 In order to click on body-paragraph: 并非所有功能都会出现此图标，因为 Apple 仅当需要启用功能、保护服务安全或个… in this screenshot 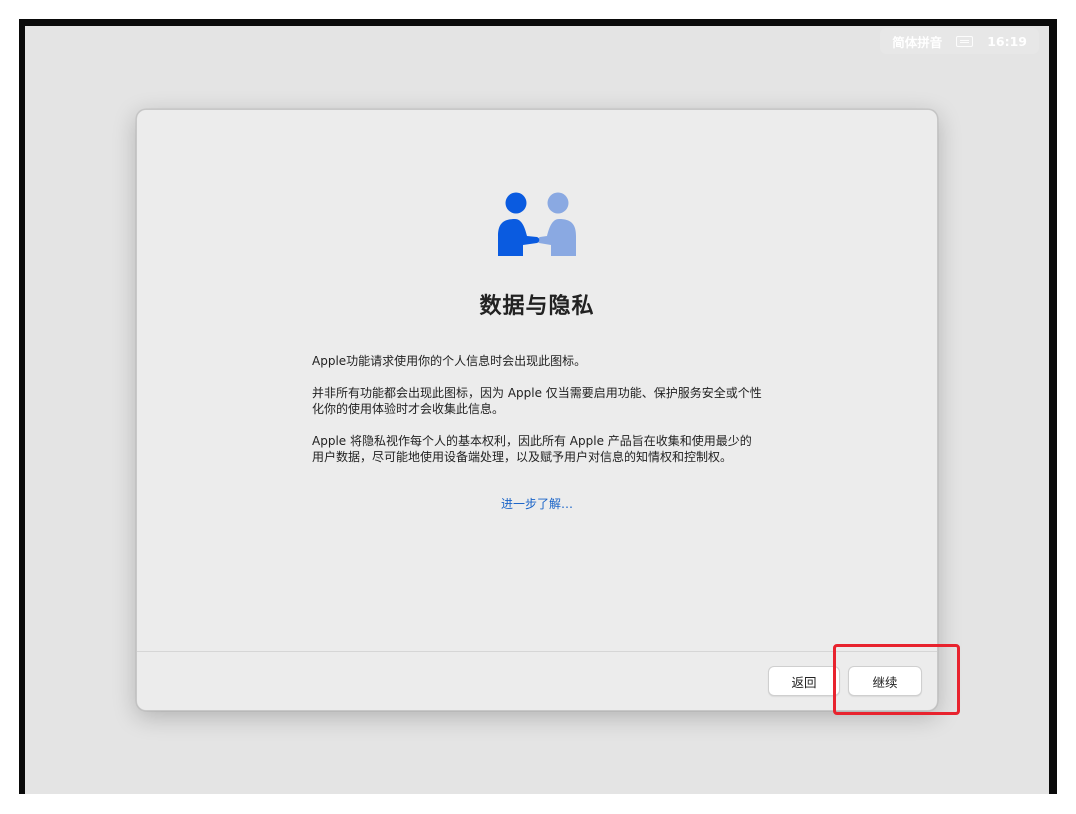, I will do `click(537, 401)`.